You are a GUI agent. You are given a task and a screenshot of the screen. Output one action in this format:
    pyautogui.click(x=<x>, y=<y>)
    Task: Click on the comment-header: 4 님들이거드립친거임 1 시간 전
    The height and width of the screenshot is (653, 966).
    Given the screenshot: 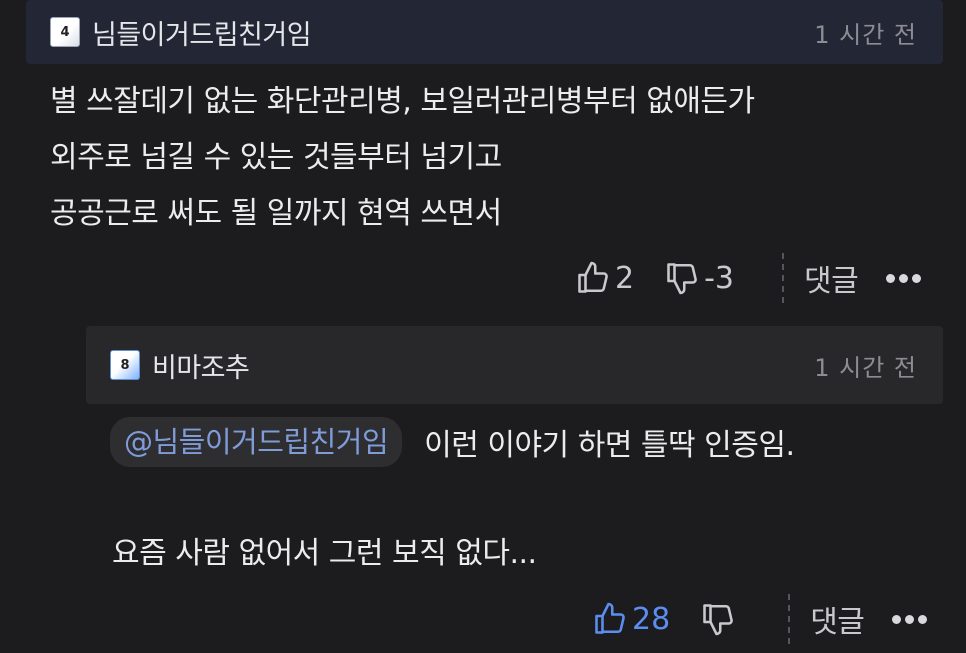 What is the action you would take?
    pyautogui.click(x=484, y=32)
    